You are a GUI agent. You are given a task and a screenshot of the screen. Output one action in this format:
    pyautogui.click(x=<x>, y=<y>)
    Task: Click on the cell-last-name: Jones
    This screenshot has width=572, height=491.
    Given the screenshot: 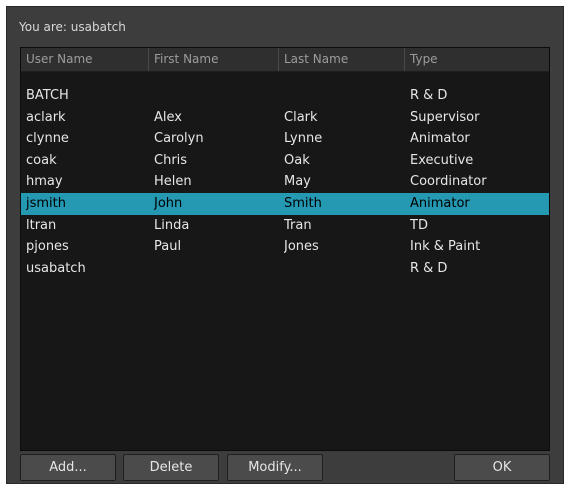 What is the action you would take?
    pyautogui.click(x=301, y=247)
    